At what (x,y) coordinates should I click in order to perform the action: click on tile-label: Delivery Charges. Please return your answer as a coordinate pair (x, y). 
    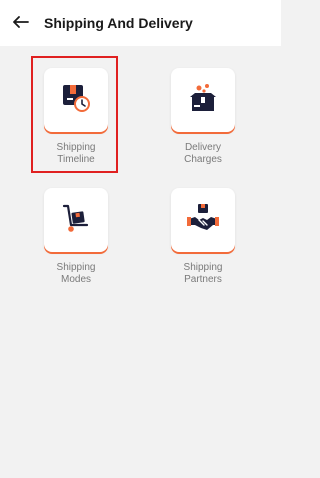
    Looking at the image, I should click on (203, 153).